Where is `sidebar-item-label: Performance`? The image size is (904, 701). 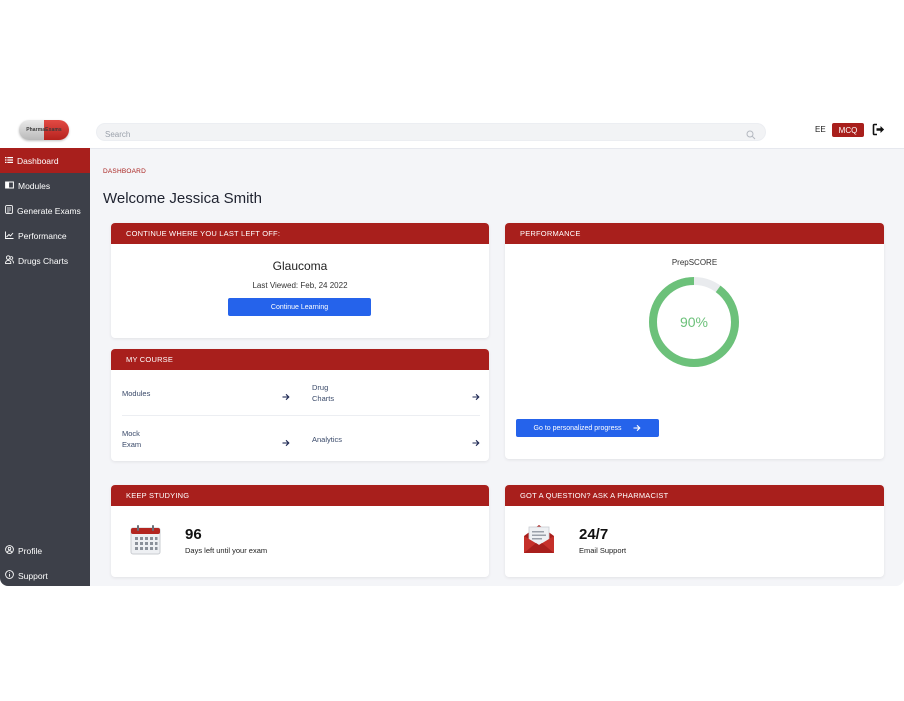 sidebar-item-label: Performance is located at coordinates (42, 235).